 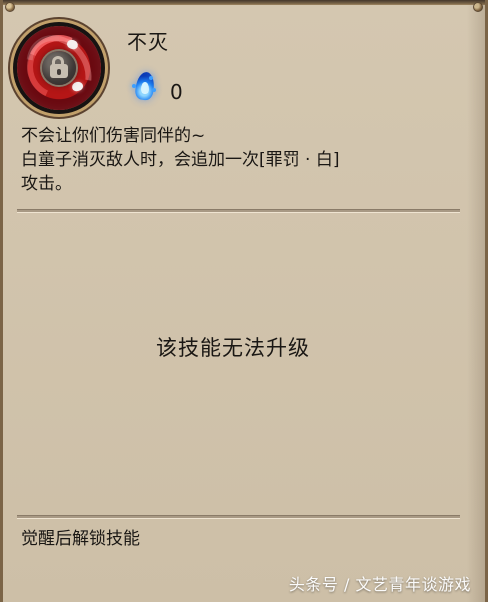 I want to click on lock-icon, so click(x=59, y=68).